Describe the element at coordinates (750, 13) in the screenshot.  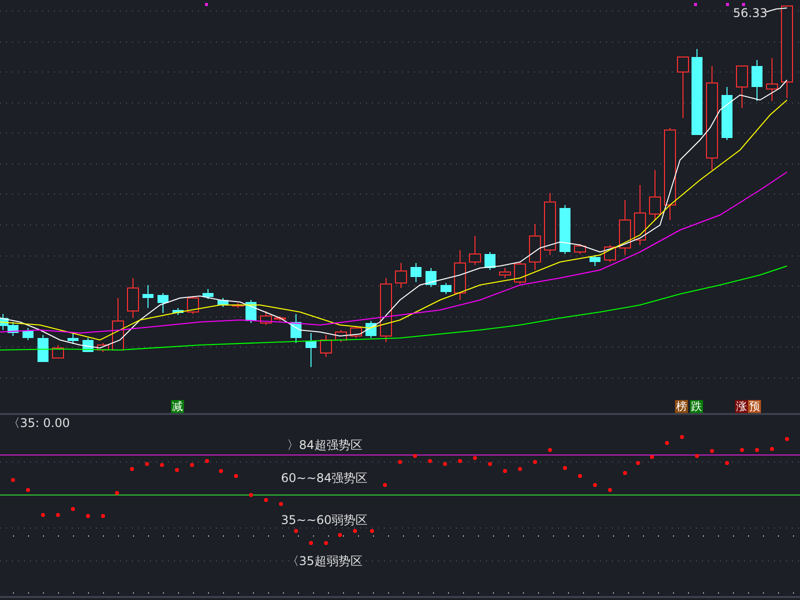
I see `high-price-label: 56.33` at that location.